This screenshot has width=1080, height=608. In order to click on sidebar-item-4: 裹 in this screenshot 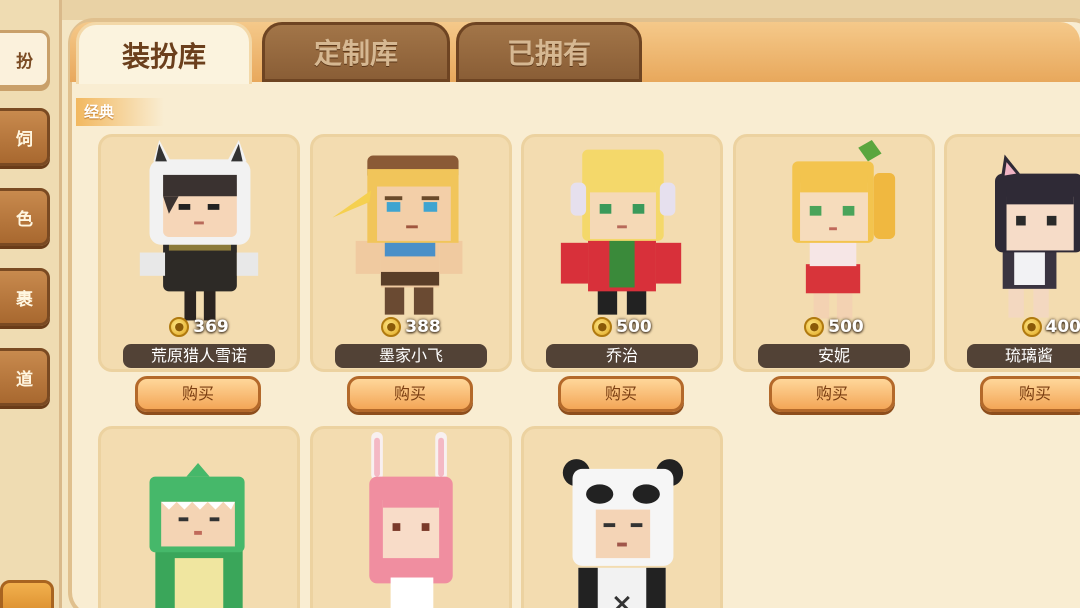, I will do `click(25, 297)`.